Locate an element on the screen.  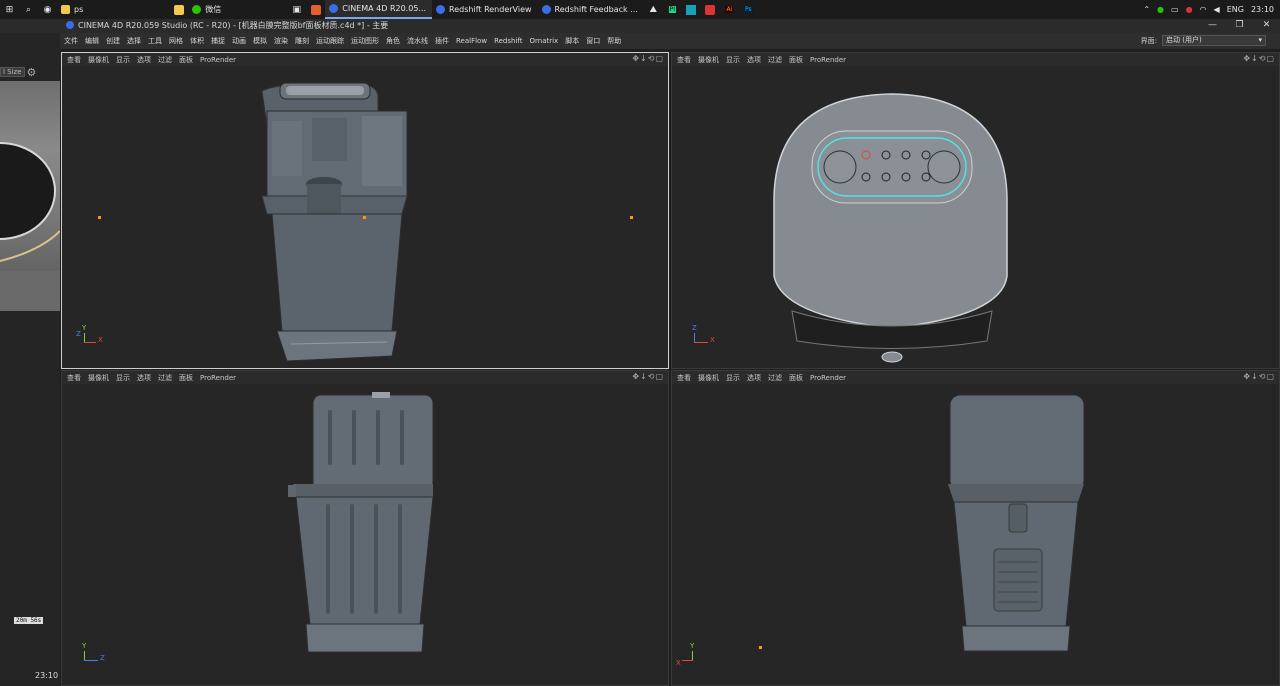
menu-item: 体积 is located at coordinates (197, 41).